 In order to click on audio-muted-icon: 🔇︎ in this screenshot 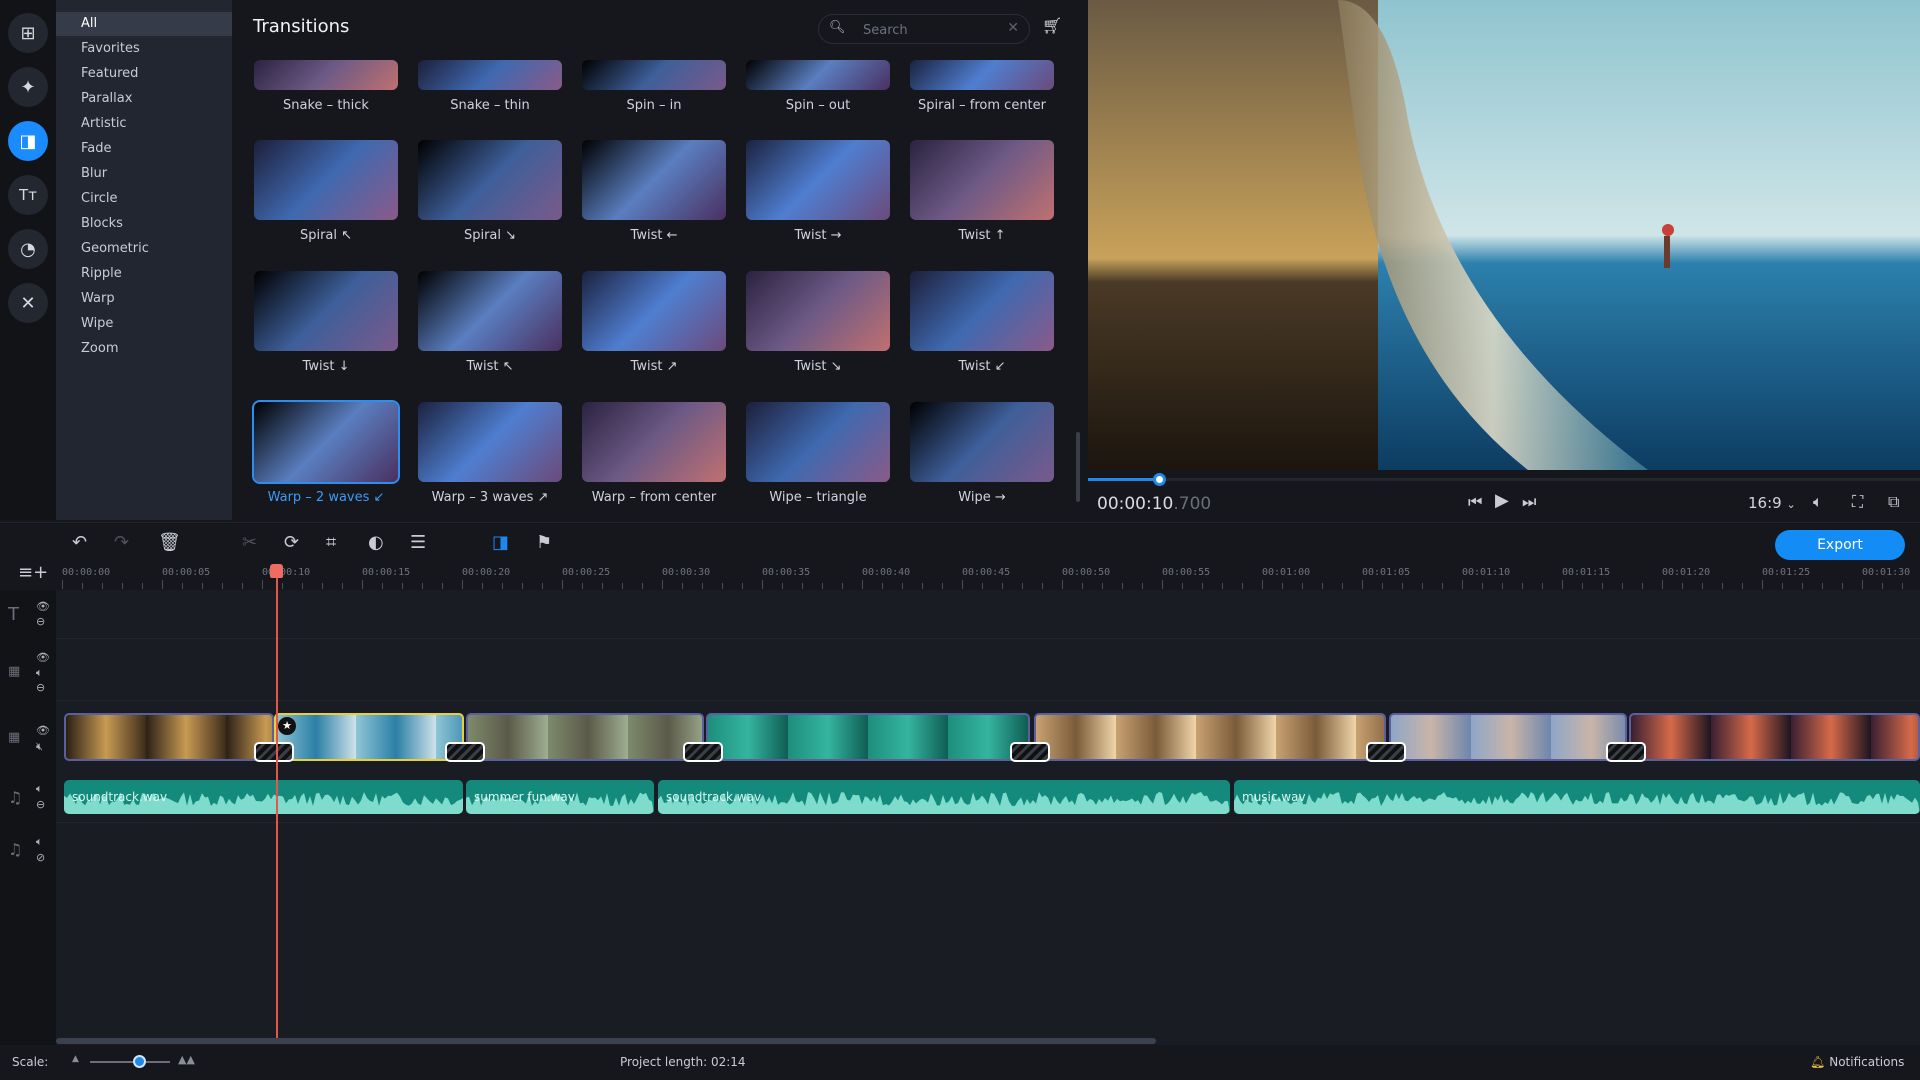, I will do `click(39, 747)`.